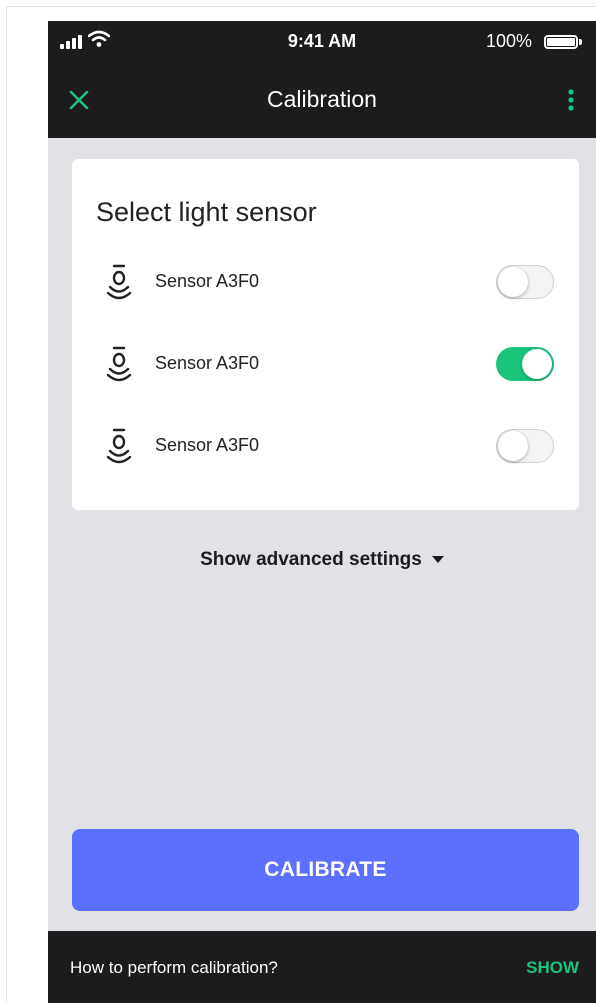 This screenshot has width=596, height=1003. Describe the element at coordinates (580, 42) in the screenshot. I see `battery-tip` at that location.